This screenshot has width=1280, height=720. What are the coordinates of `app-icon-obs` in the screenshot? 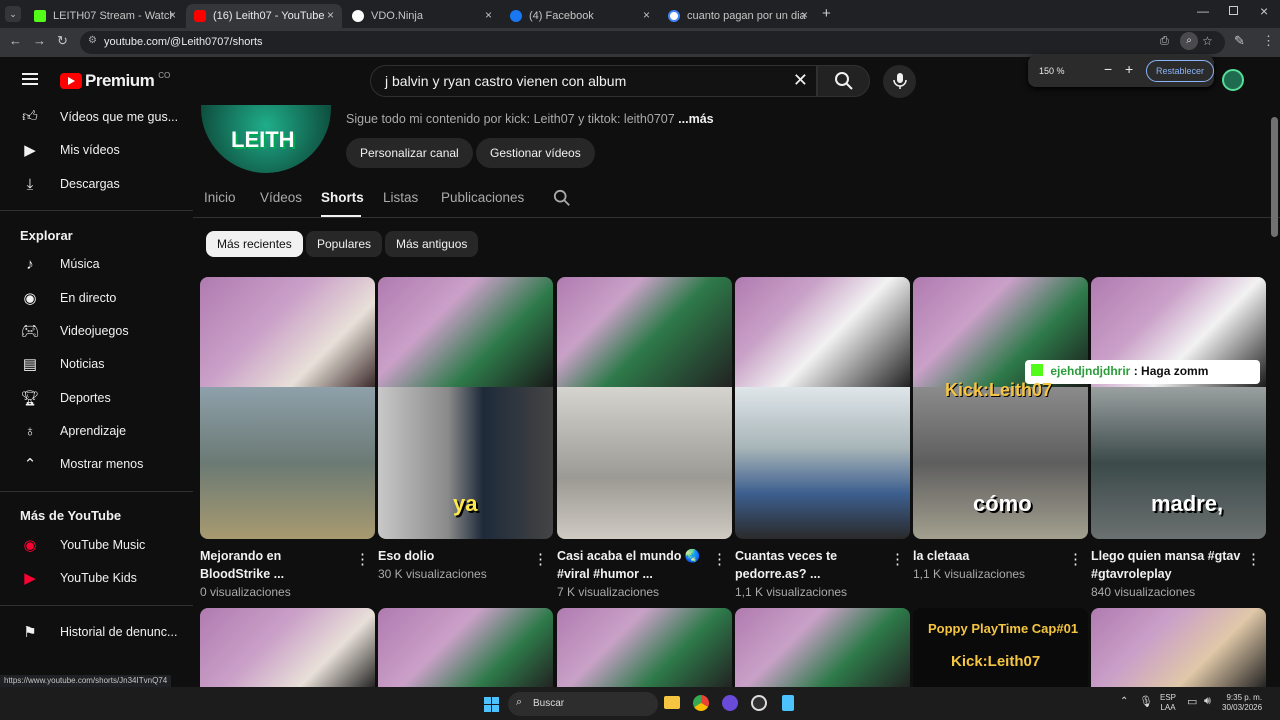 It's located at (759, 703).